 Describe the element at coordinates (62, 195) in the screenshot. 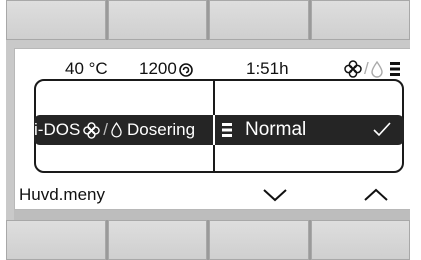

I see `main-menu-link: Huvd.meny` at that location.